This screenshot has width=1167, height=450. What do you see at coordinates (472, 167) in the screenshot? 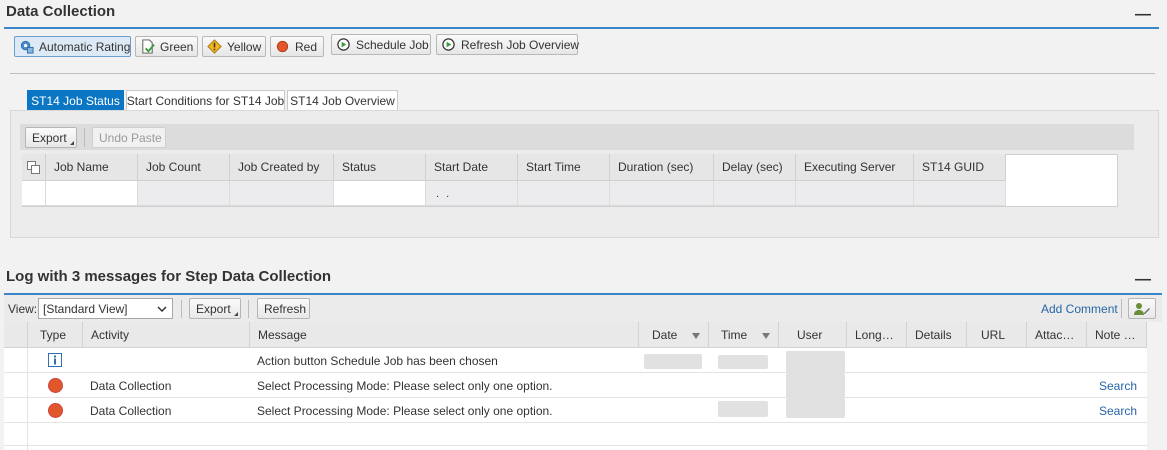
I see `col-start-date: Start Date` at bounding box center [472, 167].